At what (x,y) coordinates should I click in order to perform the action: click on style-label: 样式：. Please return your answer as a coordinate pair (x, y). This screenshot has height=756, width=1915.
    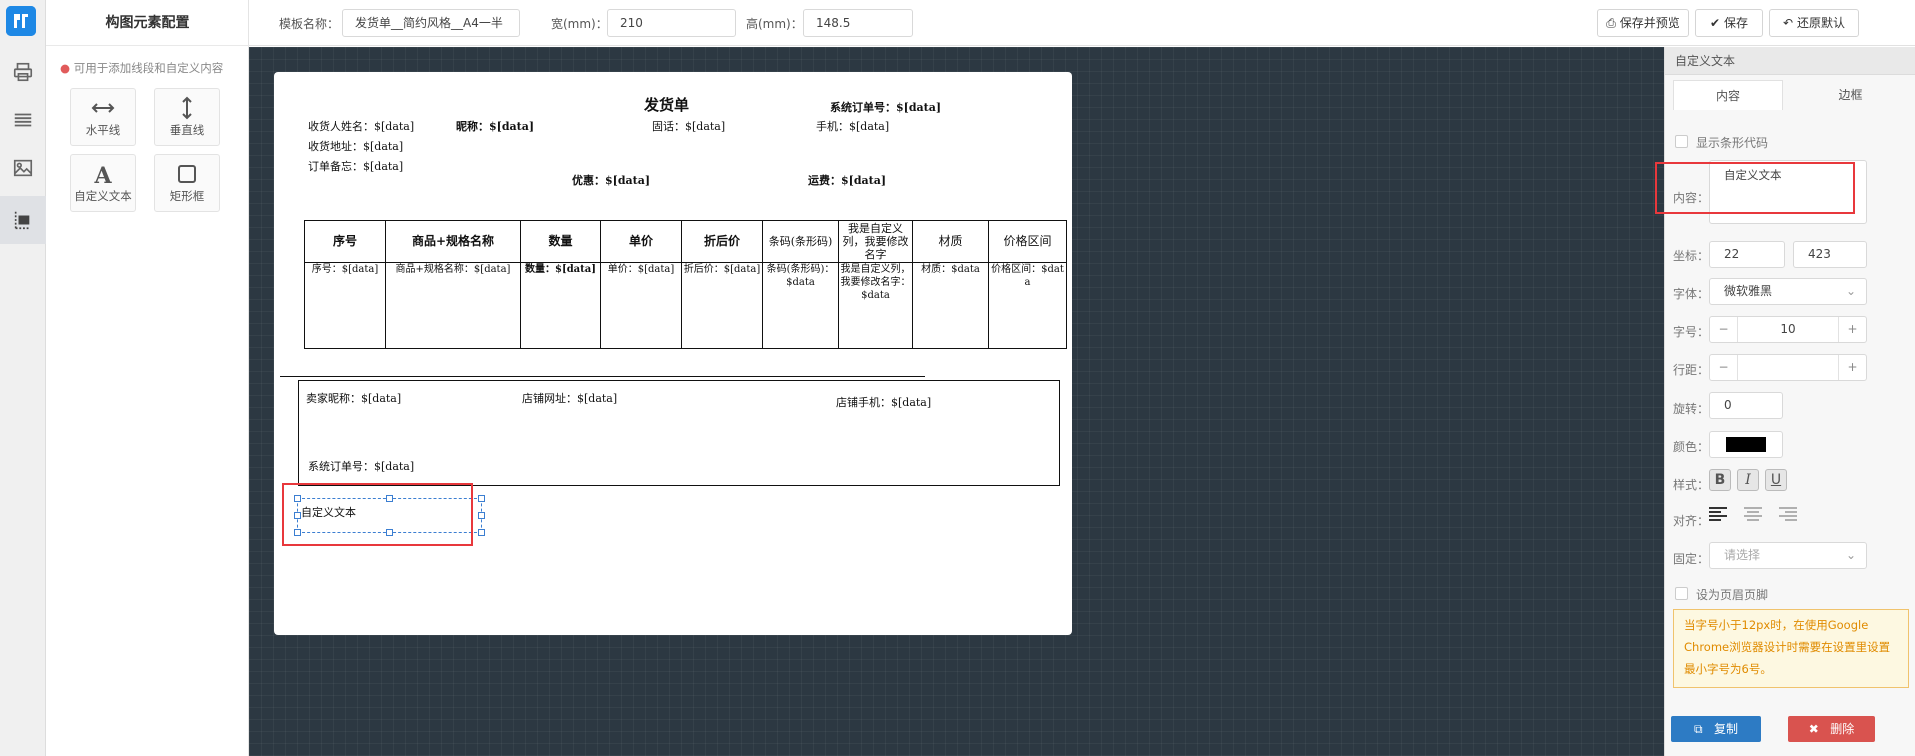
    Looking at the image, I should click on (1691, 485).